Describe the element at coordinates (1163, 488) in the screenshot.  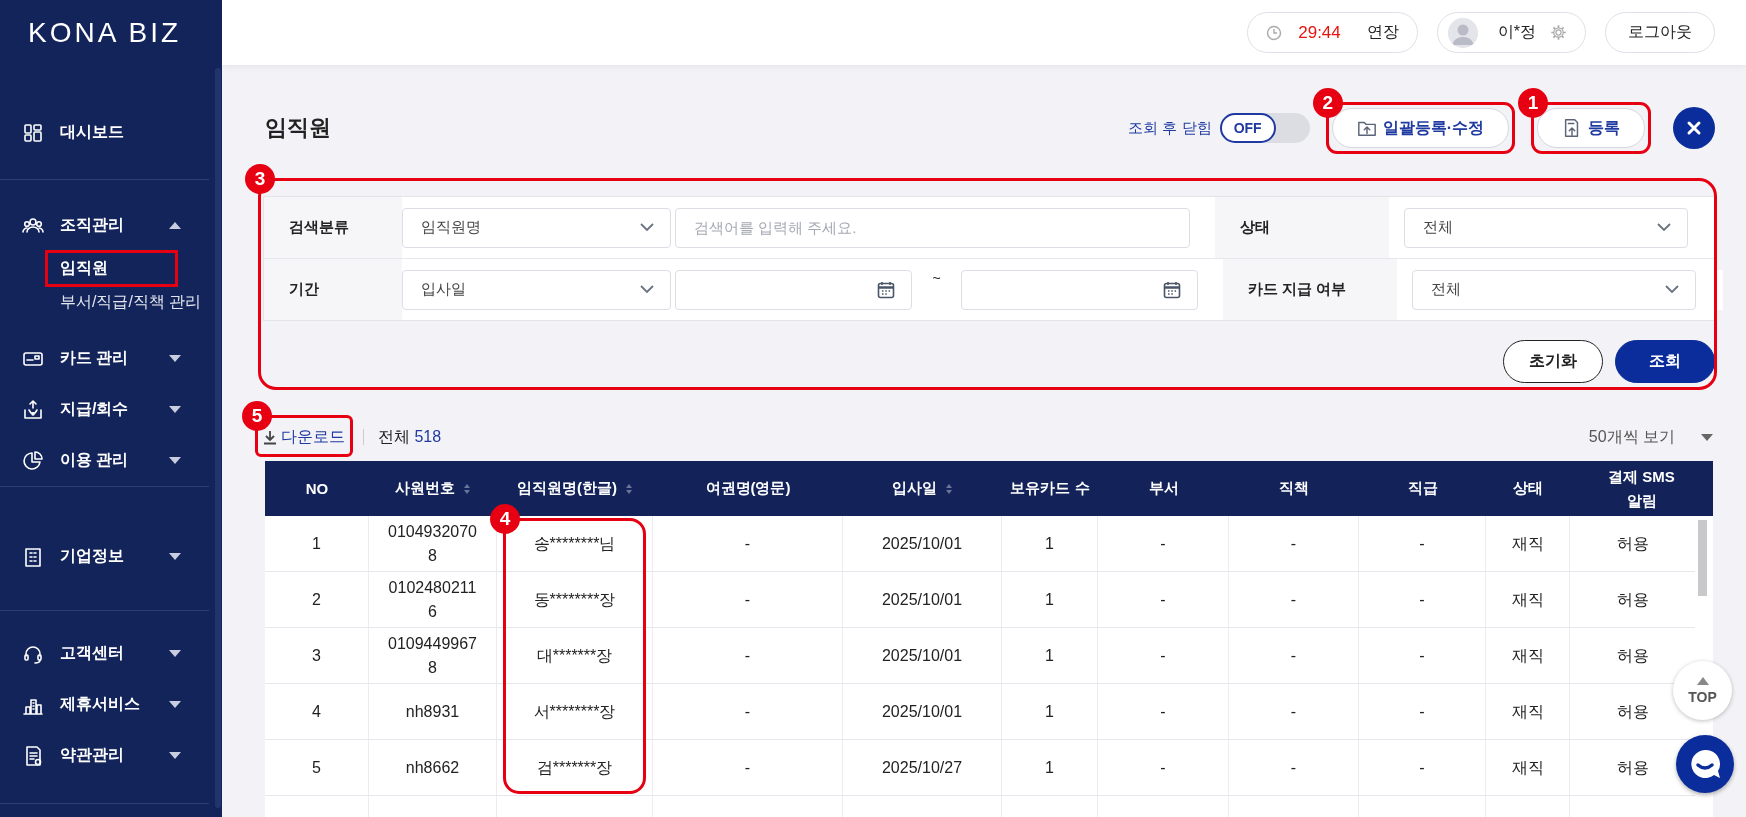
I see `column-header: 부서` at that location.